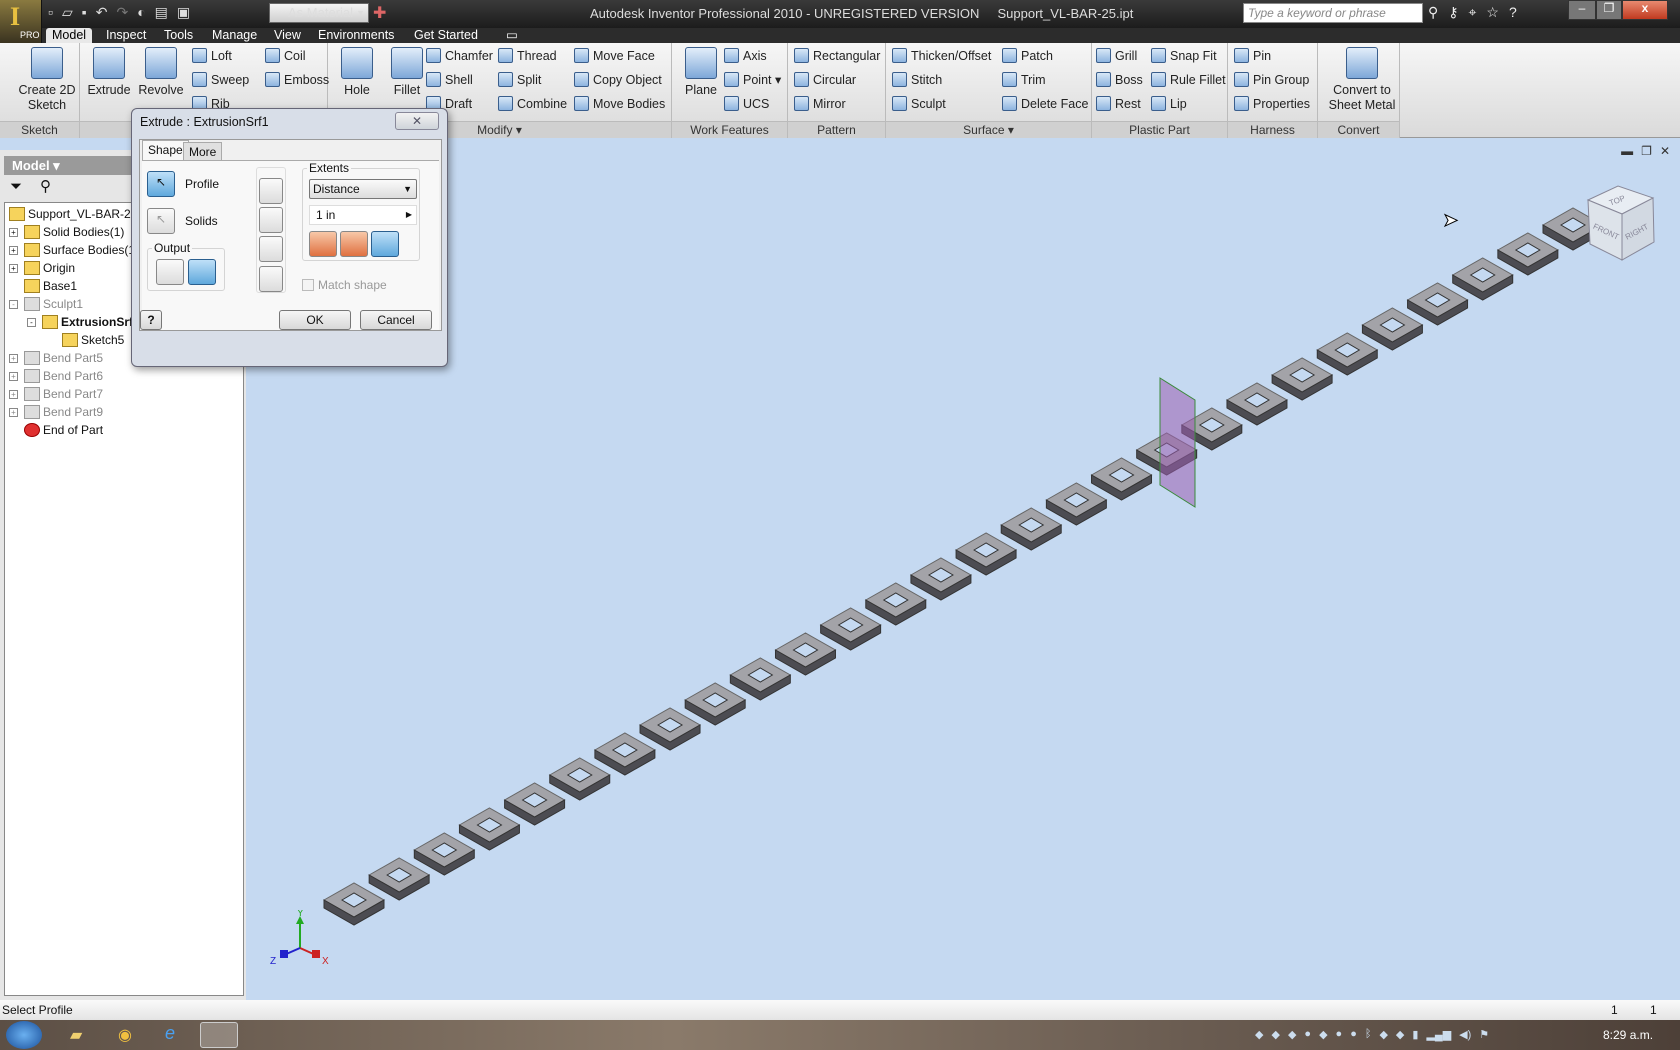 This screenshot has height=1050, width=1680. I want to click on panel-label: Pattern, so click(836, 129).